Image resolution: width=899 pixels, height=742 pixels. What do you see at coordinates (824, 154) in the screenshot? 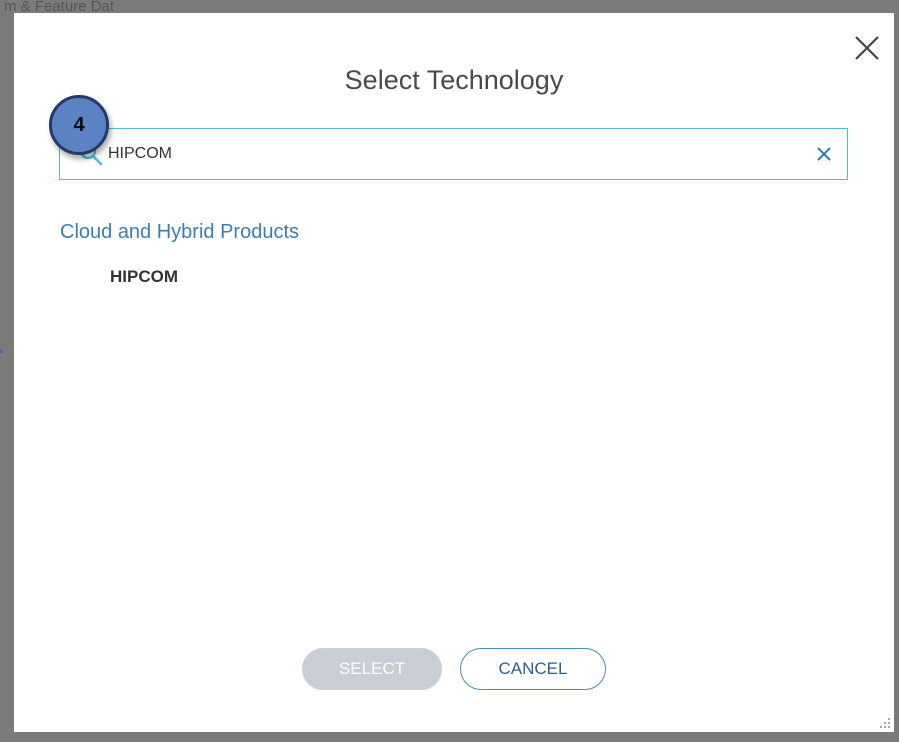
I see `clear-icon` at bounding box center [824, 154].